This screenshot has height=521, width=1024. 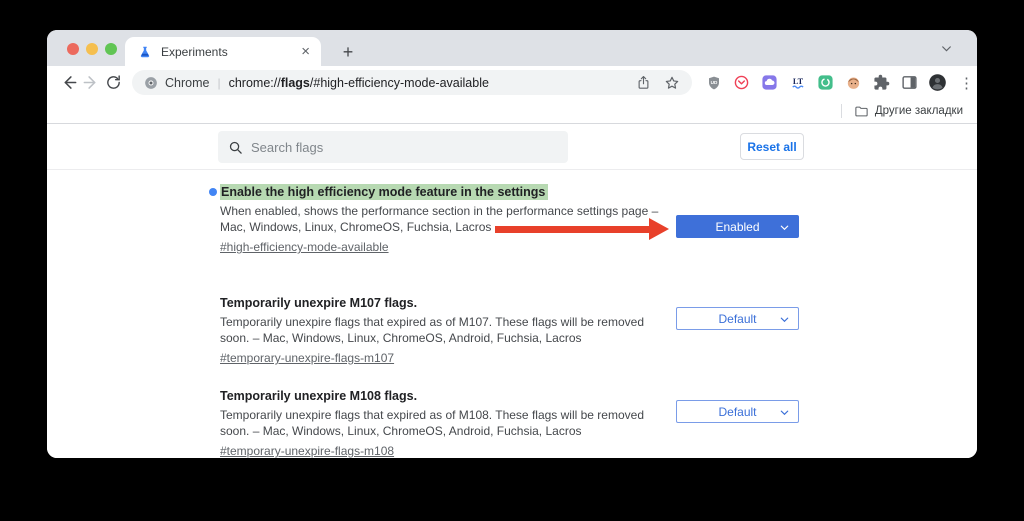 I want to click on tab-title: Experiments, so click(x=194, y=51).